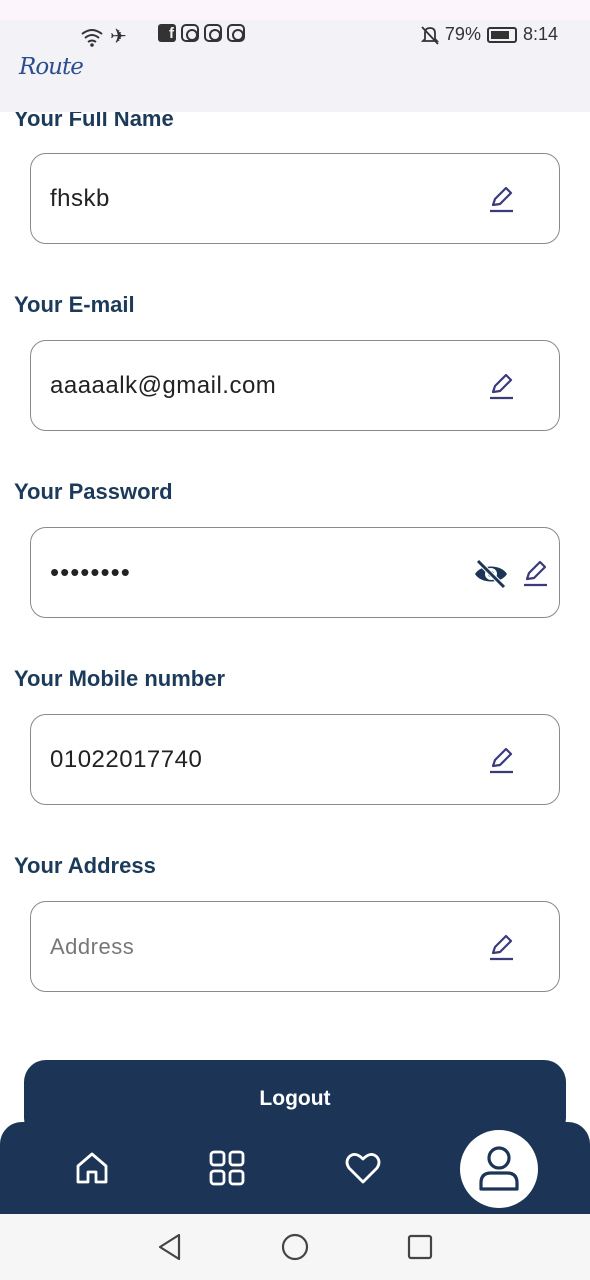 This screenshot has width=590, height=1280. What do you see at coordinates (501, 34) in the screenshot?
I see `battery-icon` at bounding box center [501, 34].